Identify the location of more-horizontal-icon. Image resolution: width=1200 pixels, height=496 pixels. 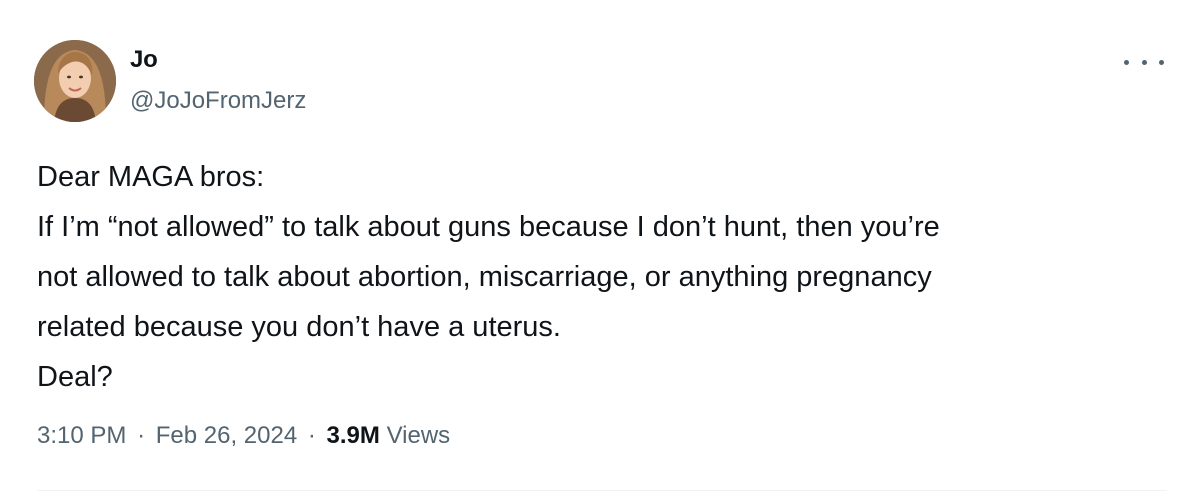
(1144, 62).